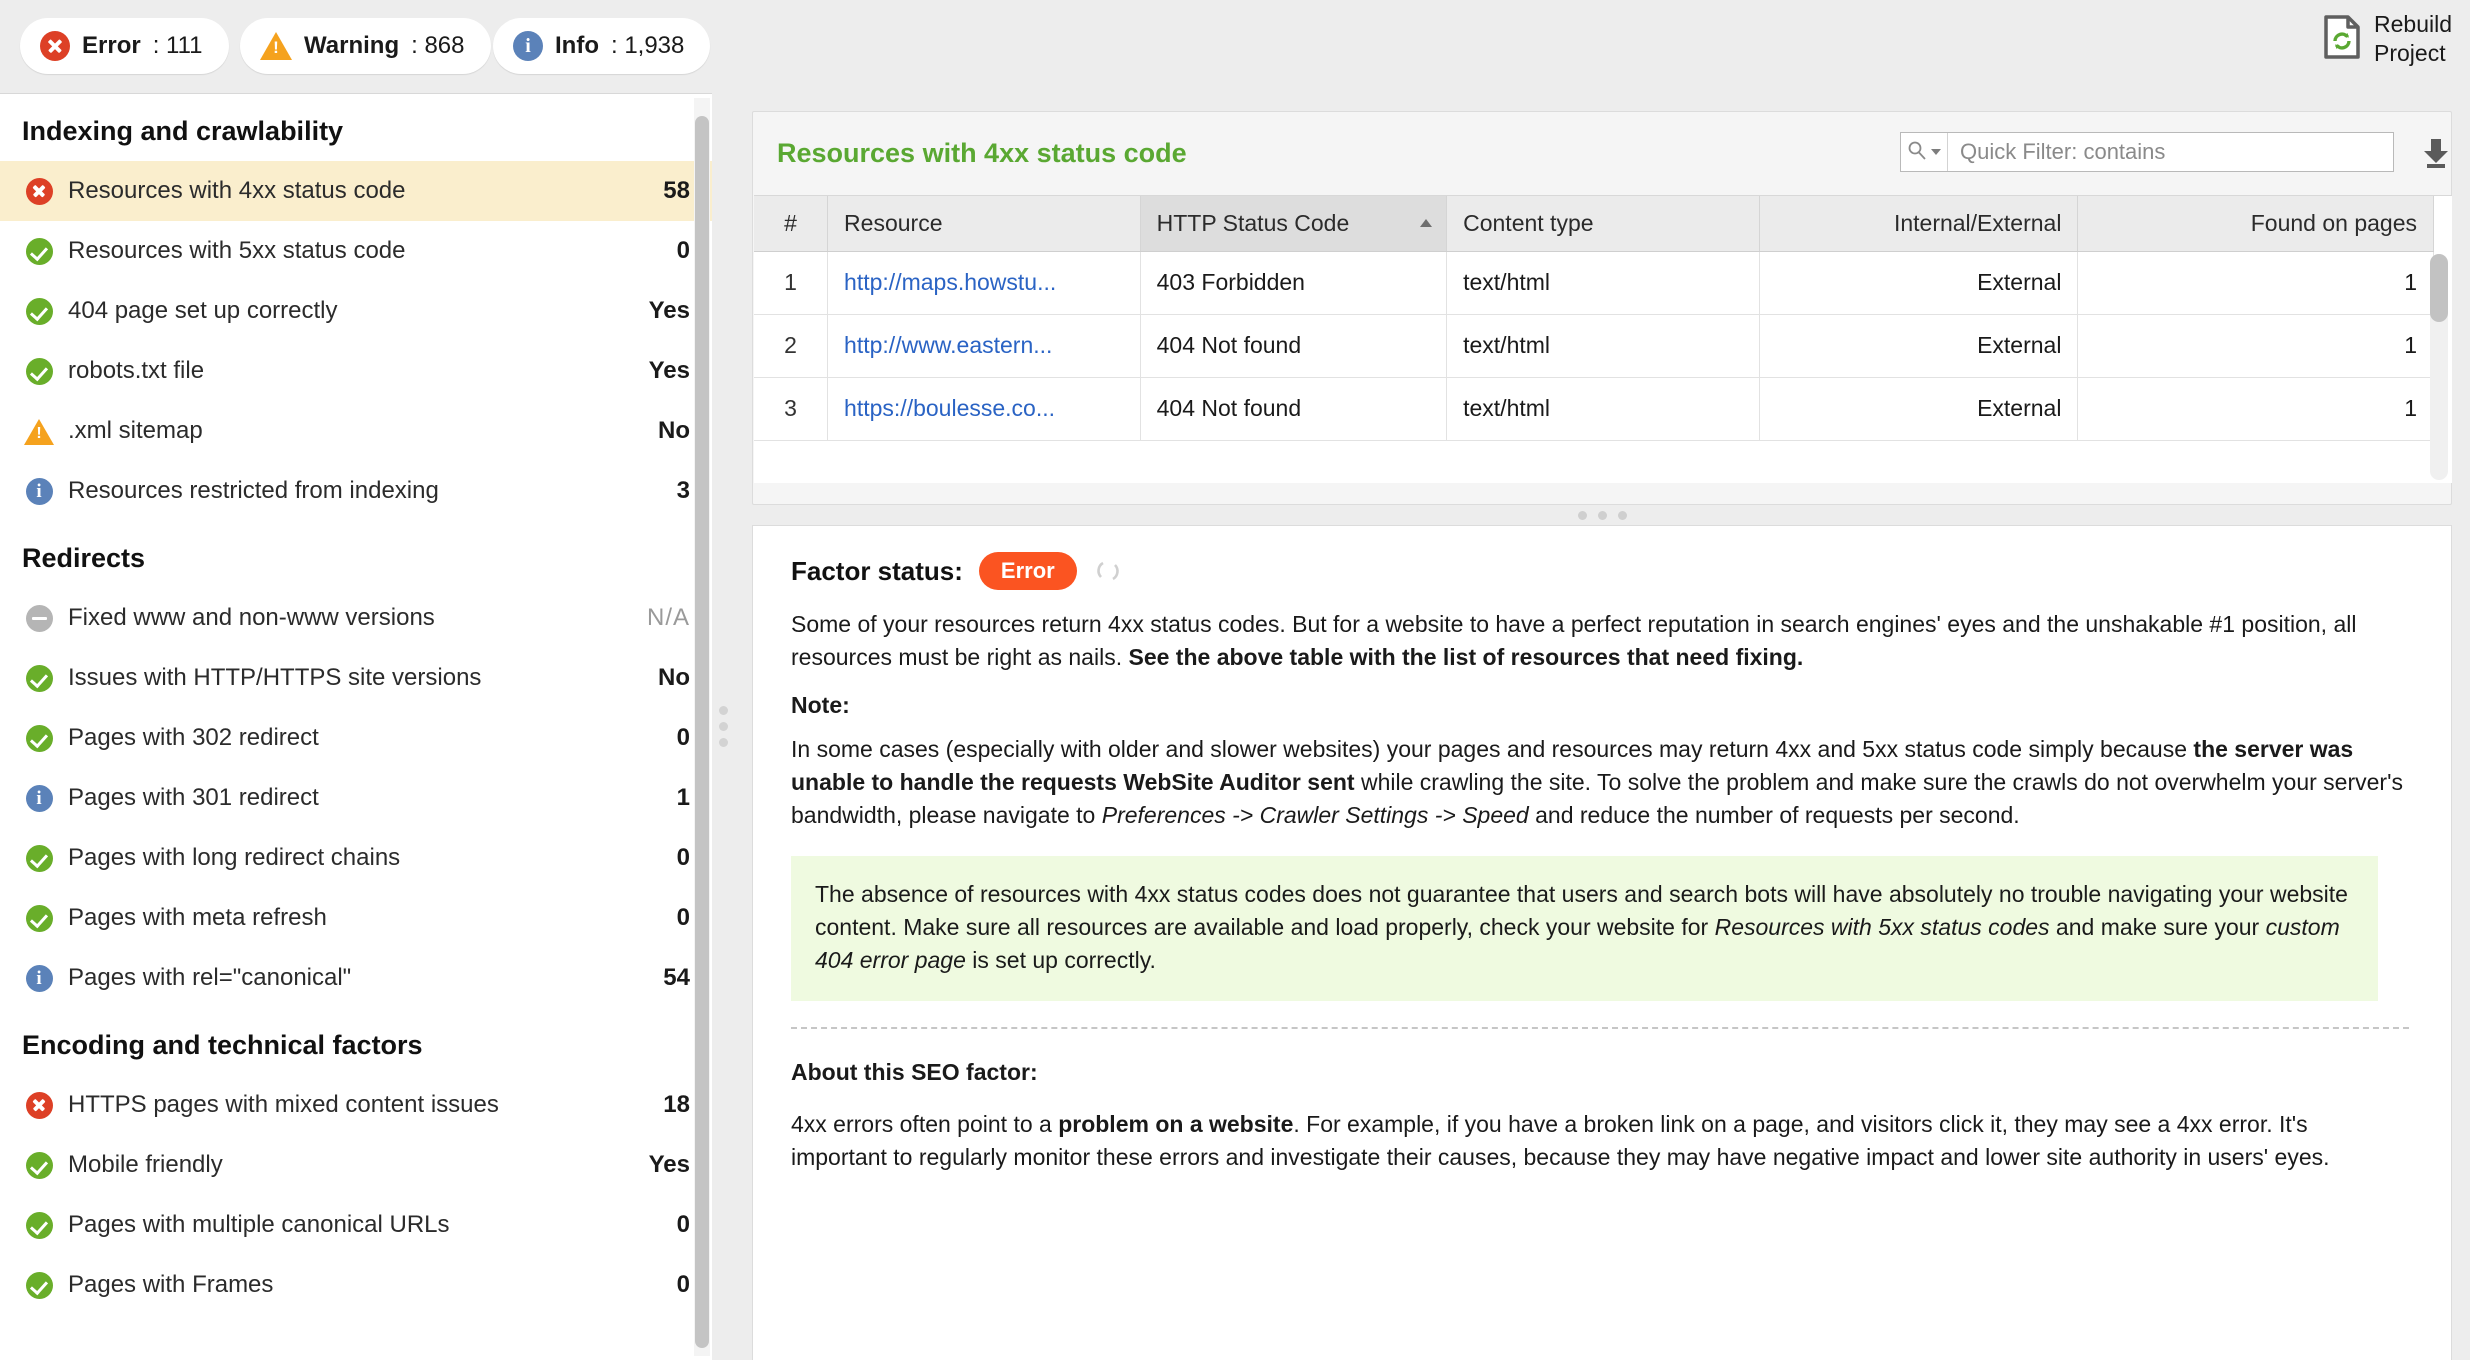  I want to click on sidebar-factor-row: Pages with 302 redirect 0, so click(356, 738).